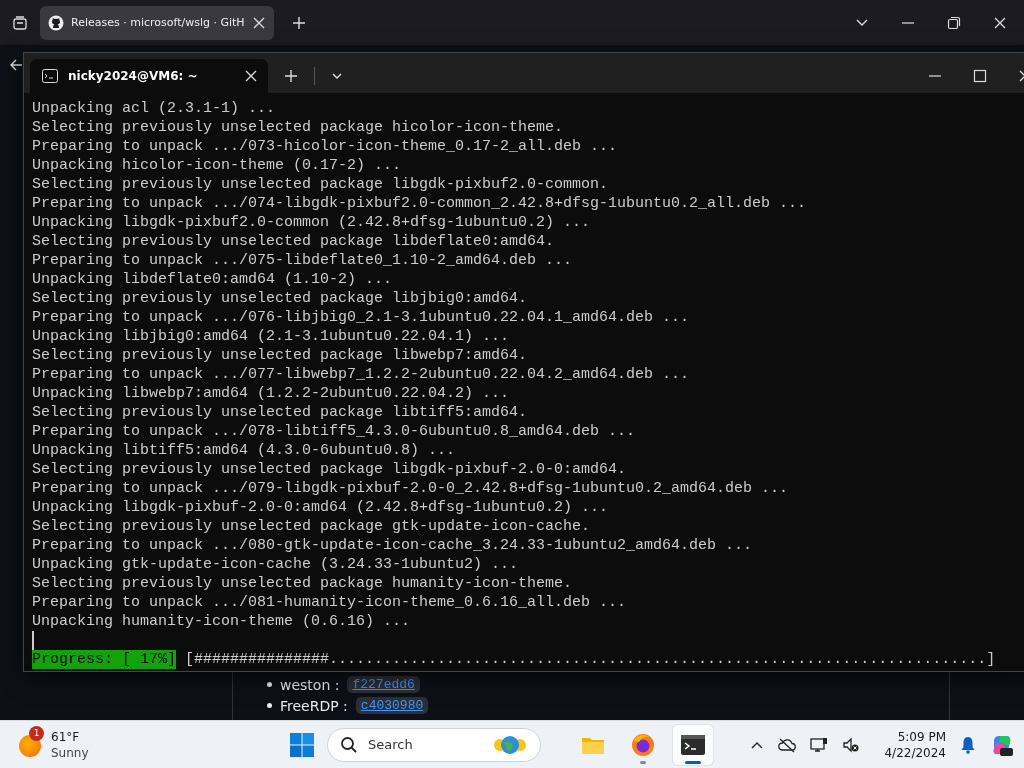  Describe the element at coordinates (33, 640) in the screenshot. I see `text-cursor` at that location.